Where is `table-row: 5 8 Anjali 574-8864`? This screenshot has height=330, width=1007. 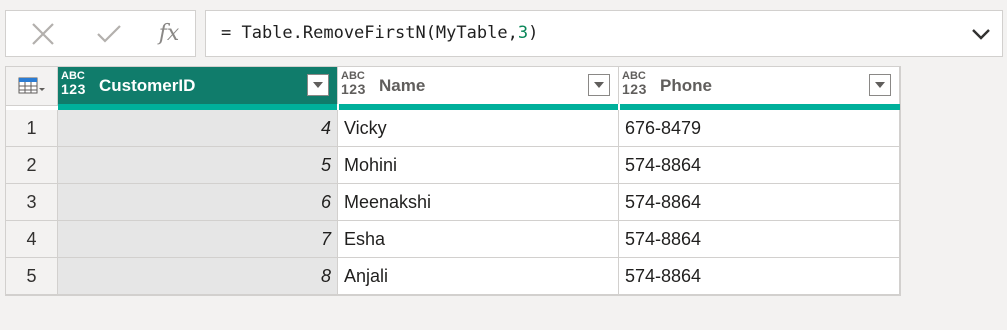
table-row: 5 8 Anjali 574-8864 is located at coordinates (453, 276).